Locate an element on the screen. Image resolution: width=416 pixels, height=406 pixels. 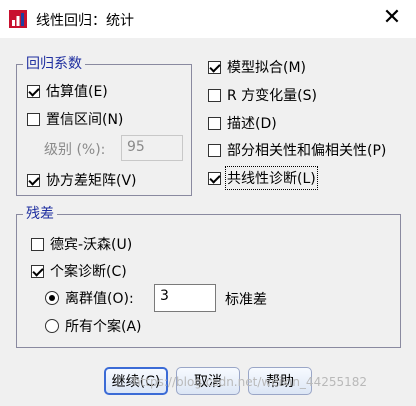
title-bar: 线性回归：统计 ✕ is located at coordinates (208, 19).